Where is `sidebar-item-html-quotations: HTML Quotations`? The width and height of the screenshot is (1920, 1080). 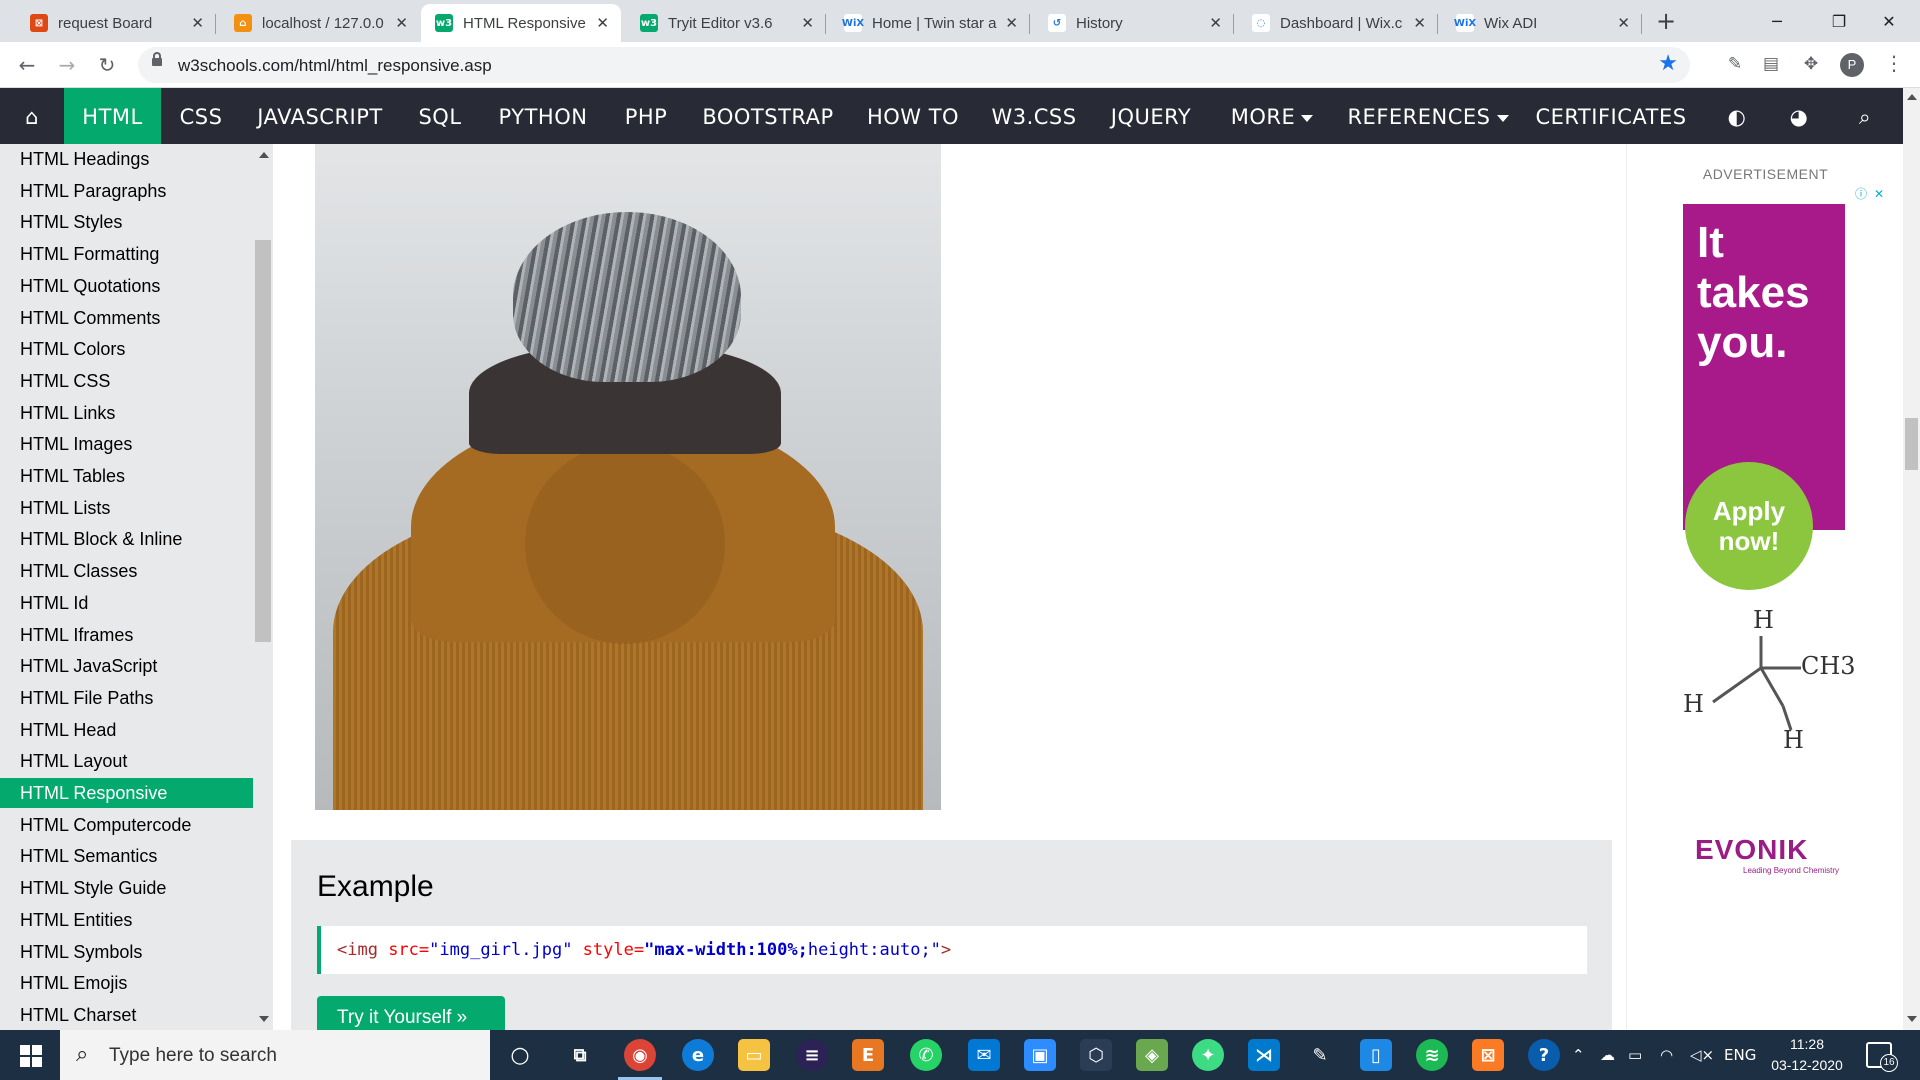 sidebar-item-html-quotations: HTML Quotations is located at coordinates (126, 286).